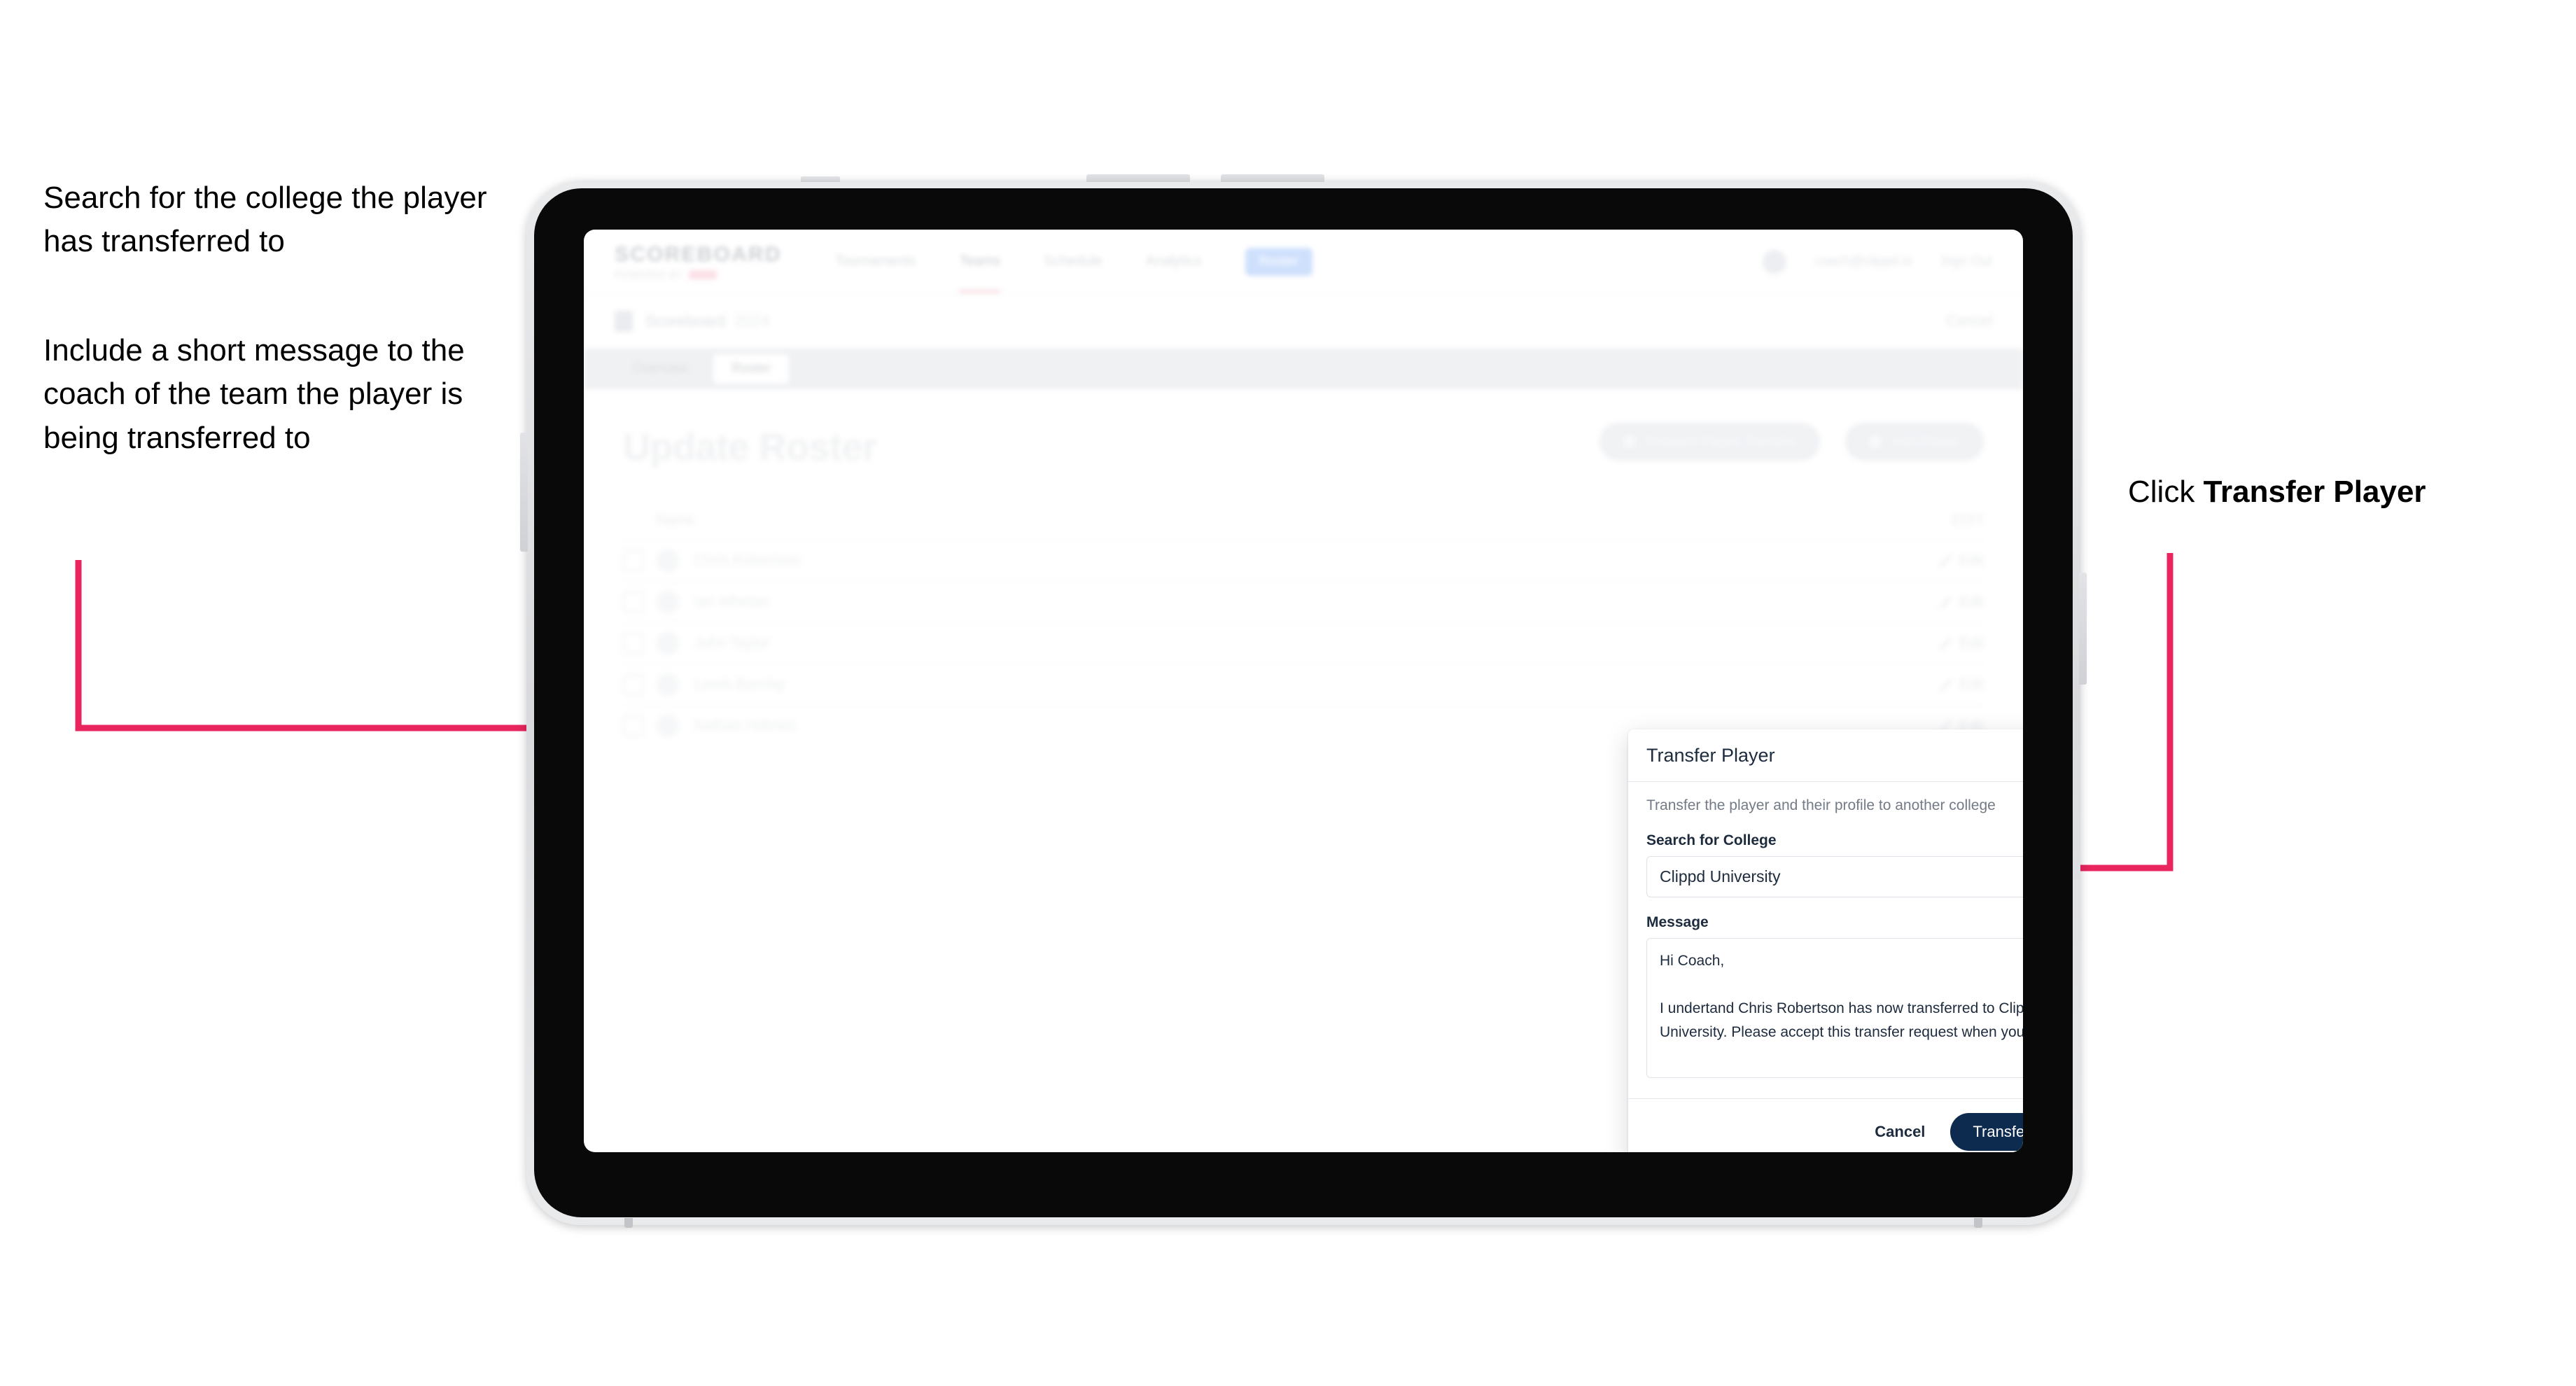 The height and width of the screenshot is (1386, 2576). I want to click on dialog-header: Transfer Player, so click(1825, 755).